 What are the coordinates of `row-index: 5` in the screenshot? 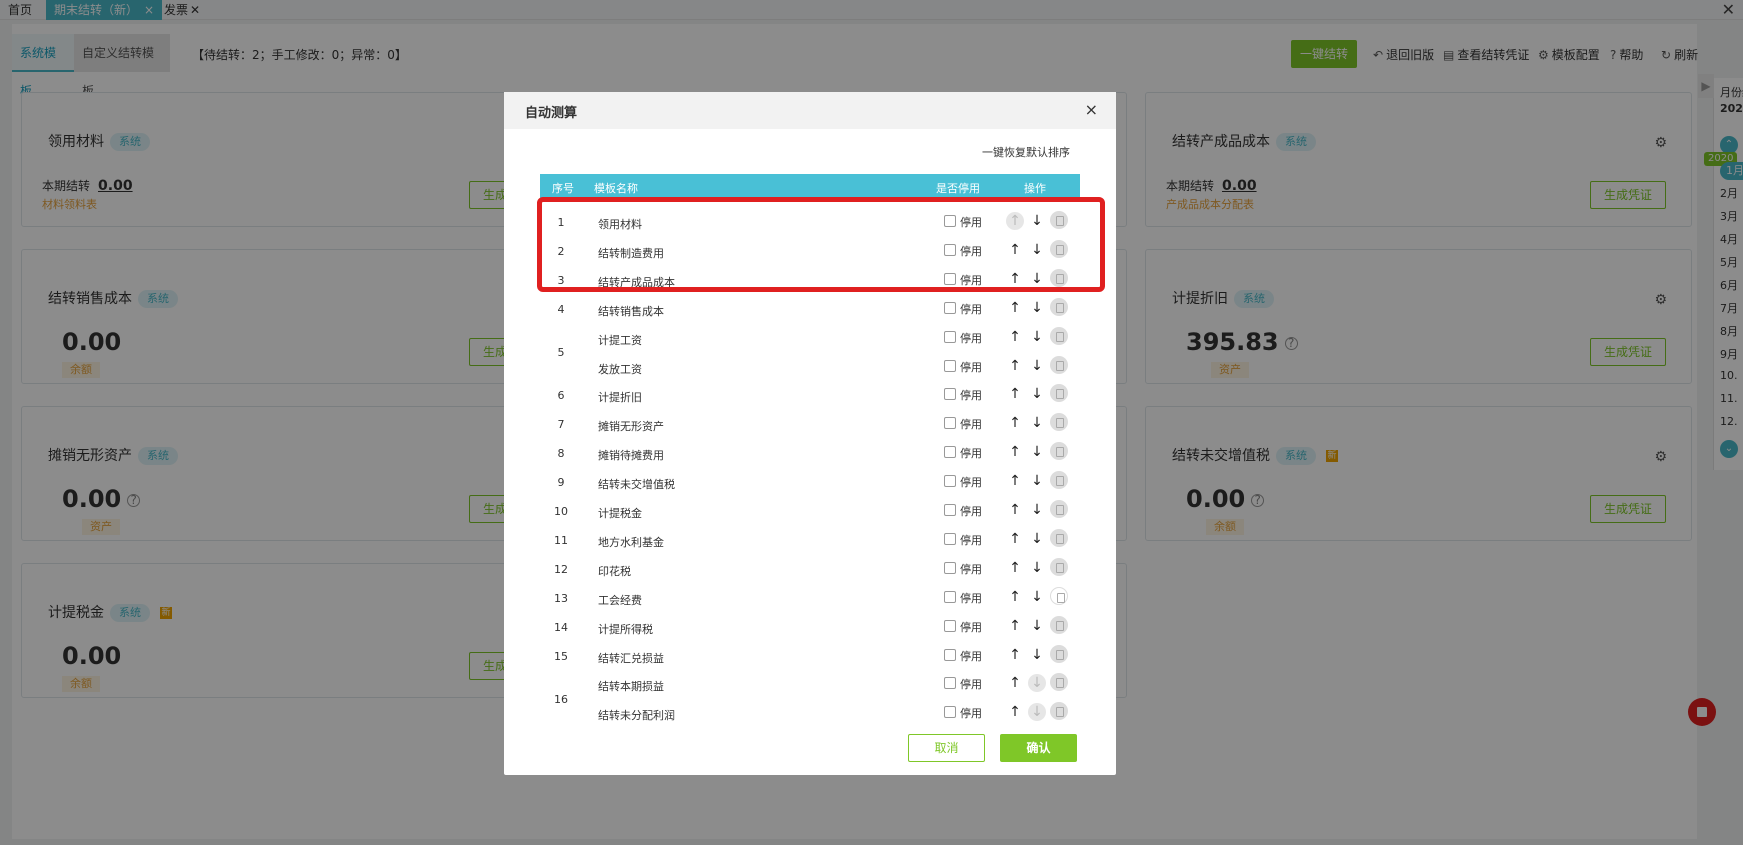 It's located at (561, 353).